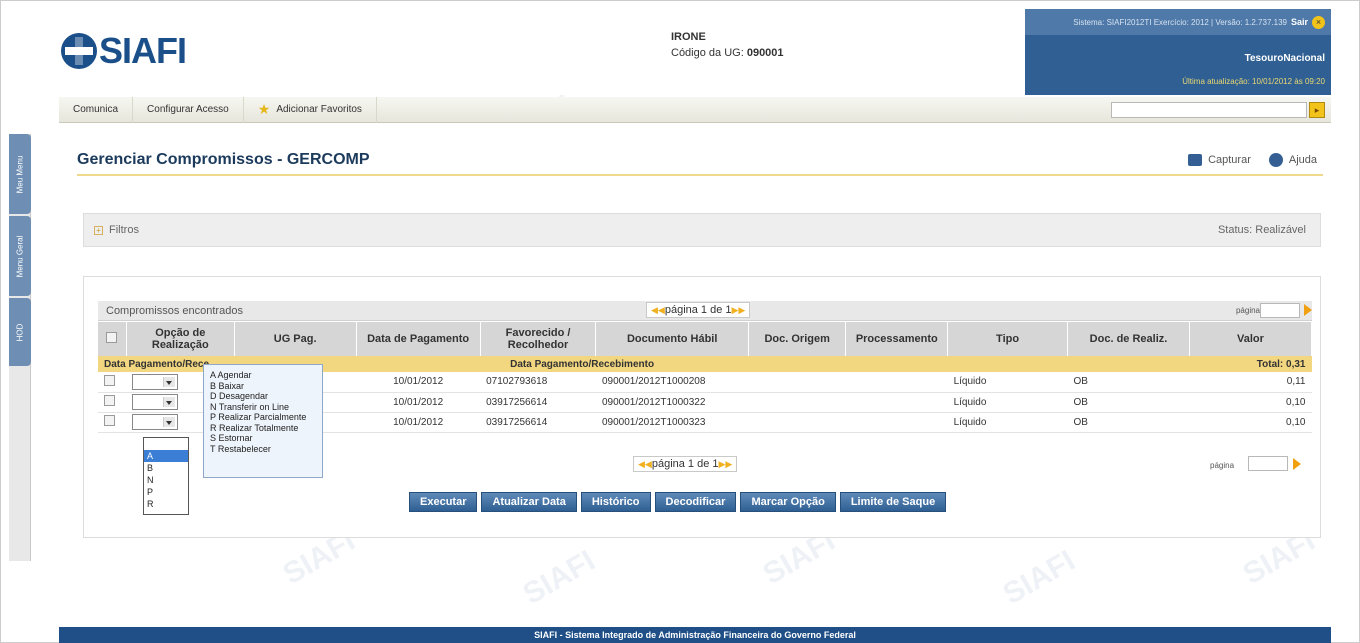 The width and height of the screenshot is (1360, 643). Describe the element at coordinates (20, 174) in the screenshot. I see `side-tab-meu-menu: Meu Menu` at that location.